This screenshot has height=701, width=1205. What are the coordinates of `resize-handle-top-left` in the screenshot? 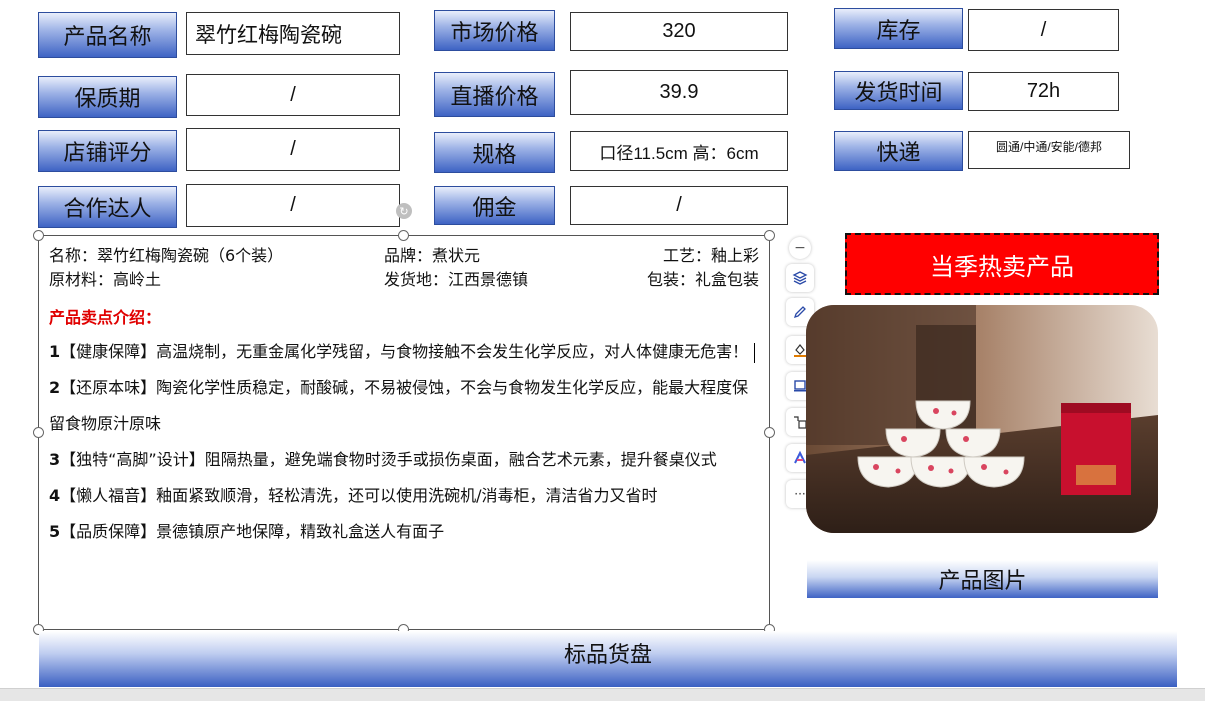 It's located at (38, 235).